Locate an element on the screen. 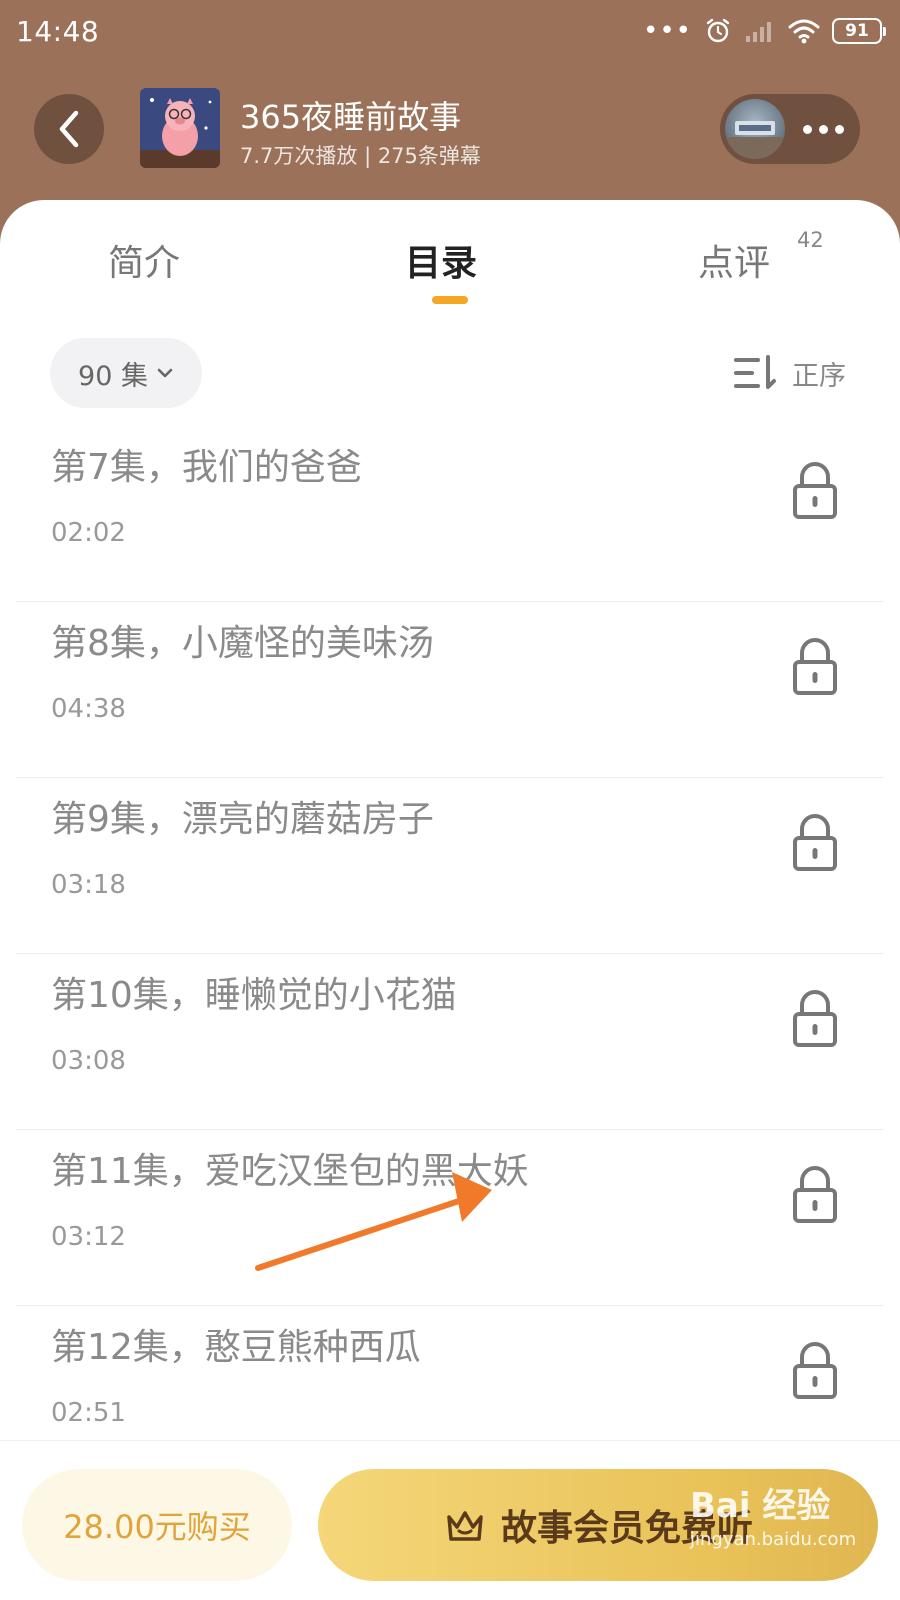 The height and width of the screenshot is (1600, 900). more-horizontal-icon is located at coordinates (823, 129).